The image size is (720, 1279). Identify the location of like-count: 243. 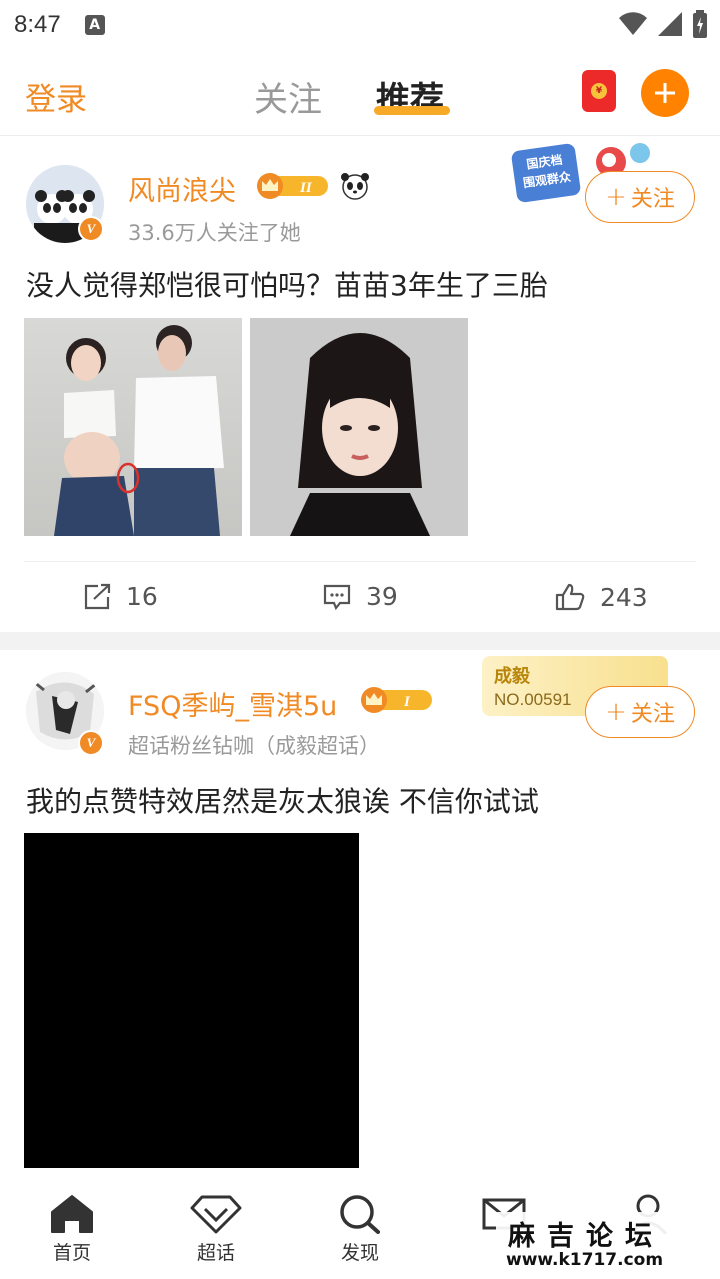
(624, 597).